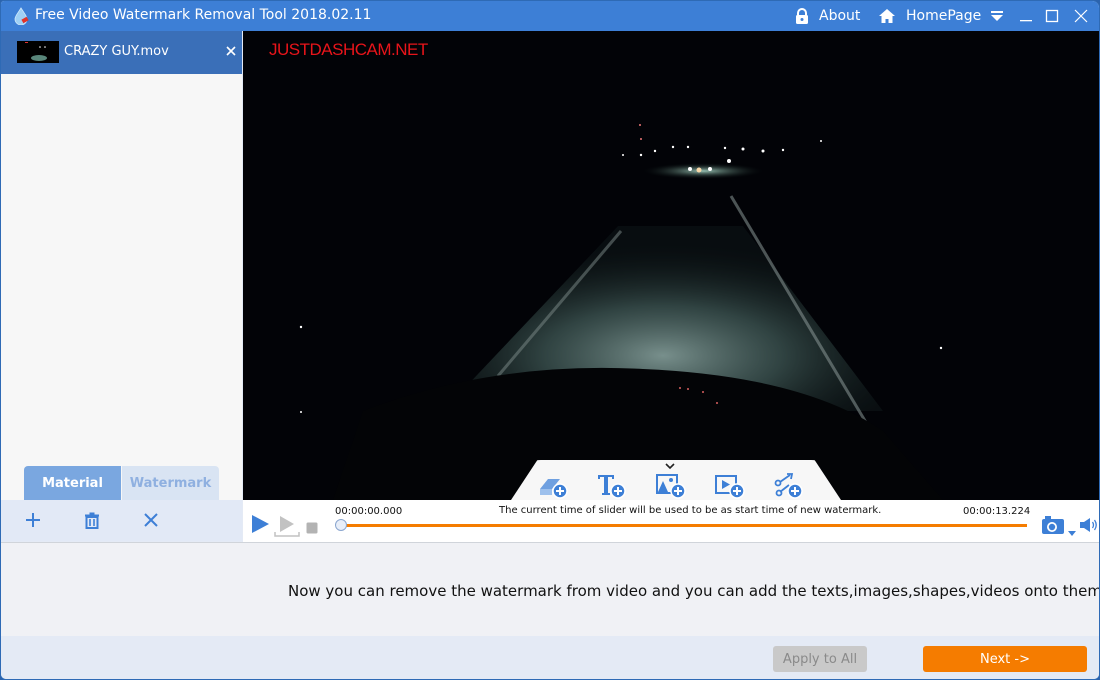 The image size is (1100, 680). I want to click on minimize-icon, so click(1026, 21).